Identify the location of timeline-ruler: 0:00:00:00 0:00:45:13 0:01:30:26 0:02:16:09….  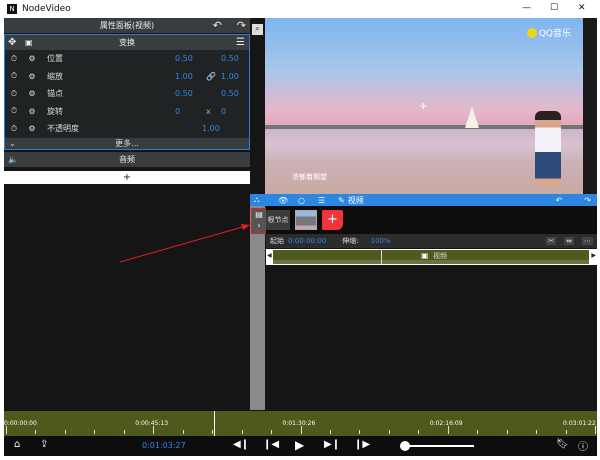
(300, 423).